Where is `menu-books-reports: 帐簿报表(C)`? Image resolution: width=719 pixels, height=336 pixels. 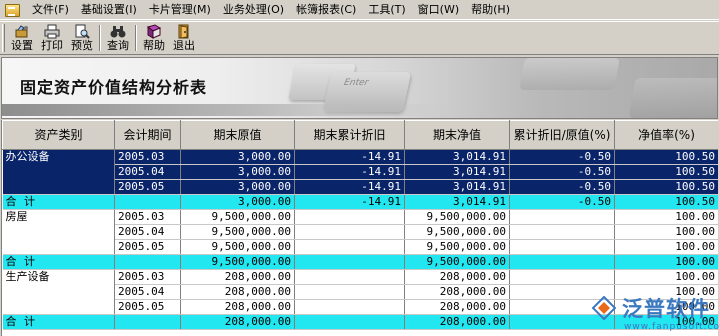
menu-books-reports: 帐簿报表(C) is located at coordinates (326, 10).